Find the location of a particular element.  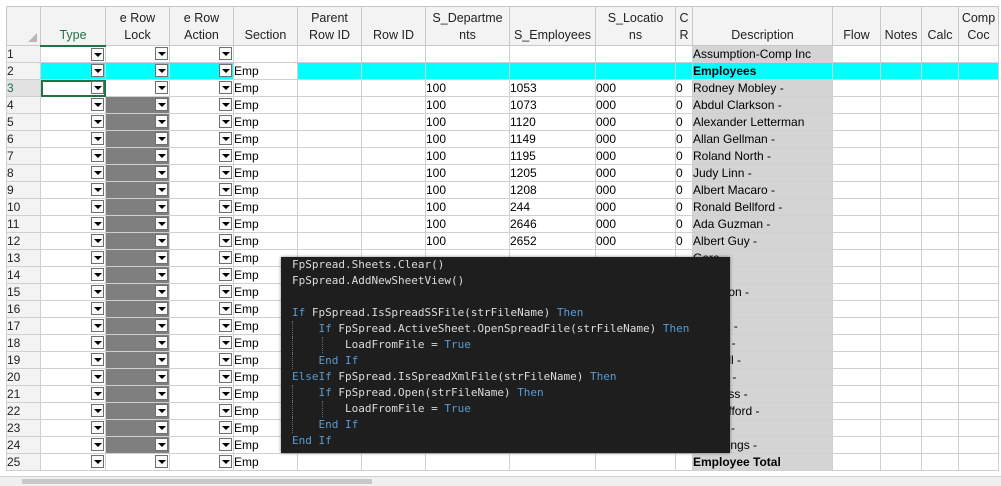

scrollbar-thumb is located at coordinates (197, 481).